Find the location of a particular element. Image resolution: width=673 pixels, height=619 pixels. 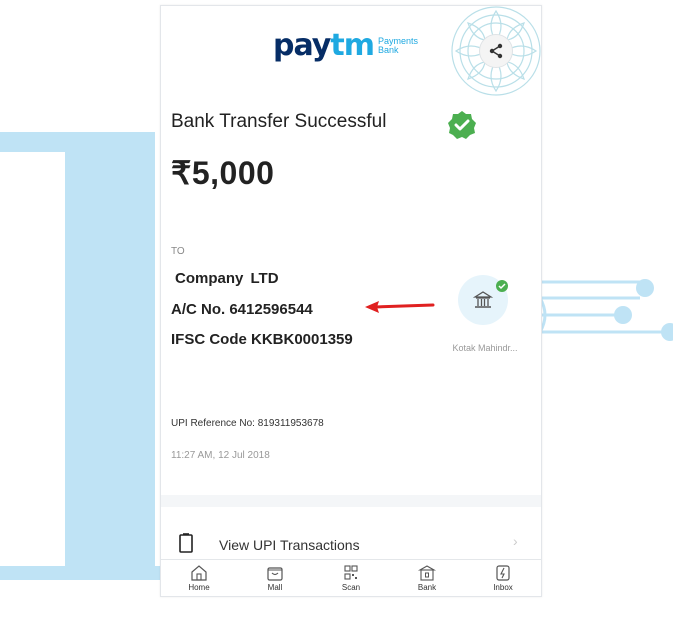

nav-item-mall: Mall is located at coordinates (275, 578).